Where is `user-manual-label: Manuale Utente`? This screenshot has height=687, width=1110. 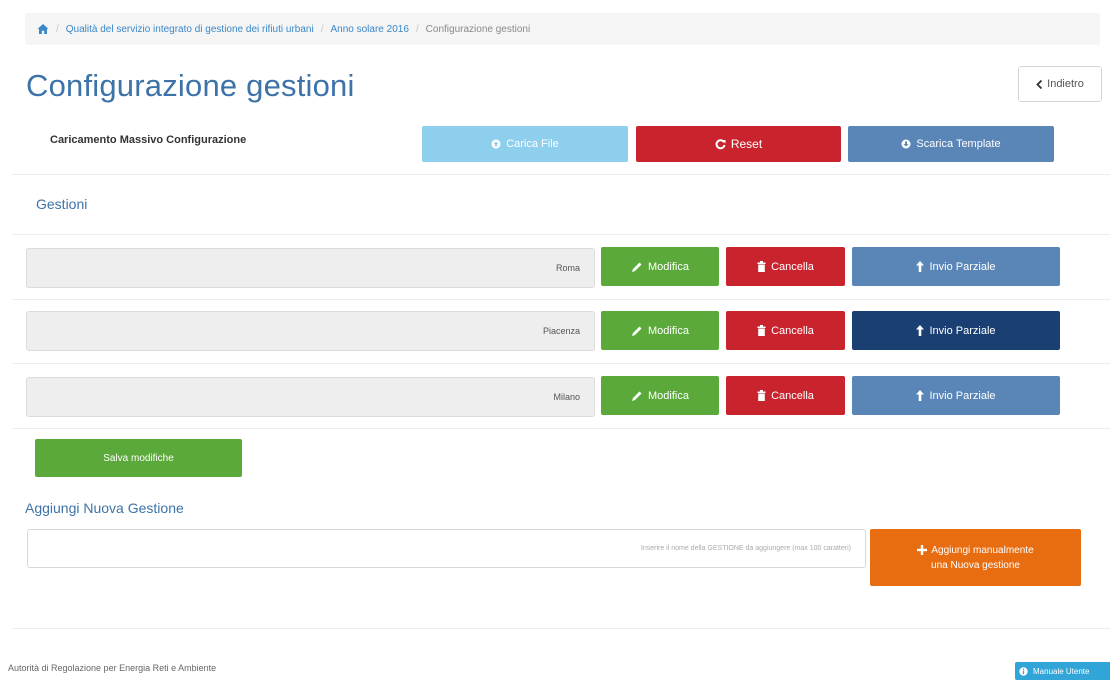 user-manual-label: Manuale Utente is located at coordinates (1061, 671).